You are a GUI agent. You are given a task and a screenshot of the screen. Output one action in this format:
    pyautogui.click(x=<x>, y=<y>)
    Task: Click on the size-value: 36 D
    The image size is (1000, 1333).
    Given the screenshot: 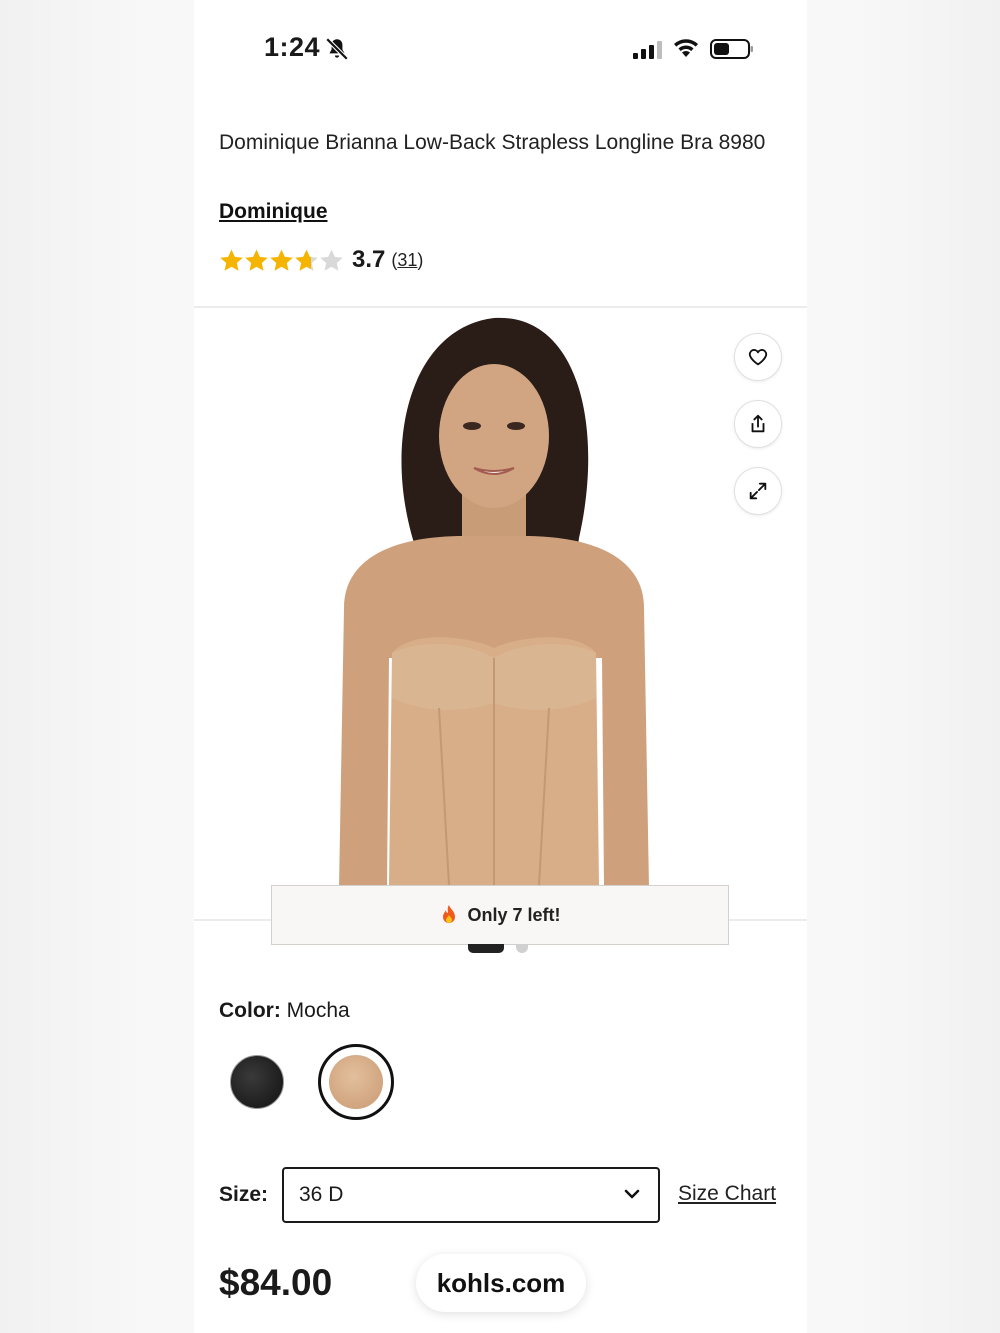 What is the action you would take?
    pyautogui.click(x=321, y=1194)
    